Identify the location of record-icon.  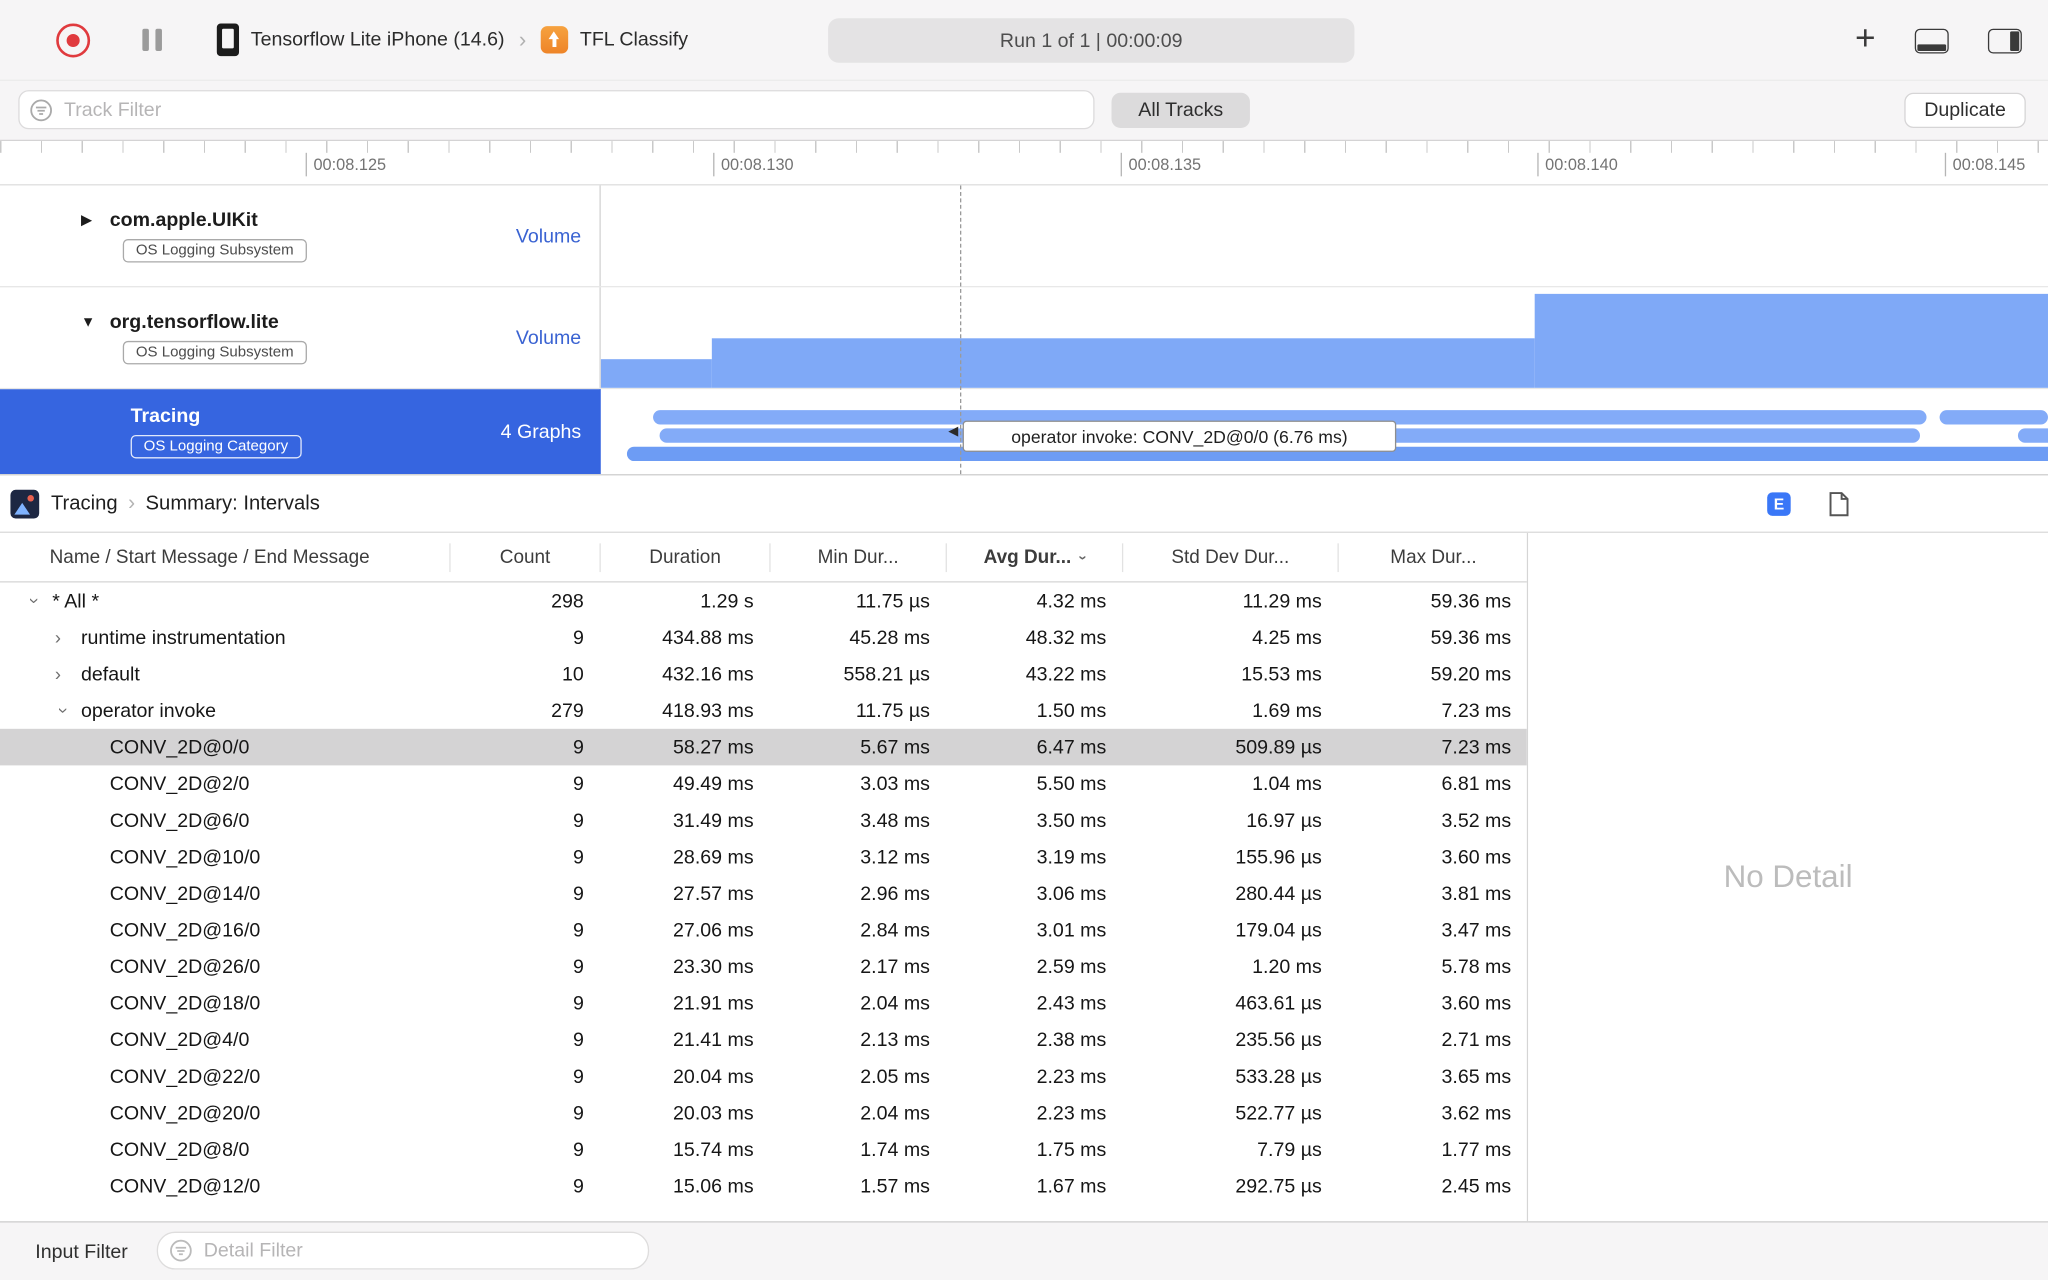
(73, 40).